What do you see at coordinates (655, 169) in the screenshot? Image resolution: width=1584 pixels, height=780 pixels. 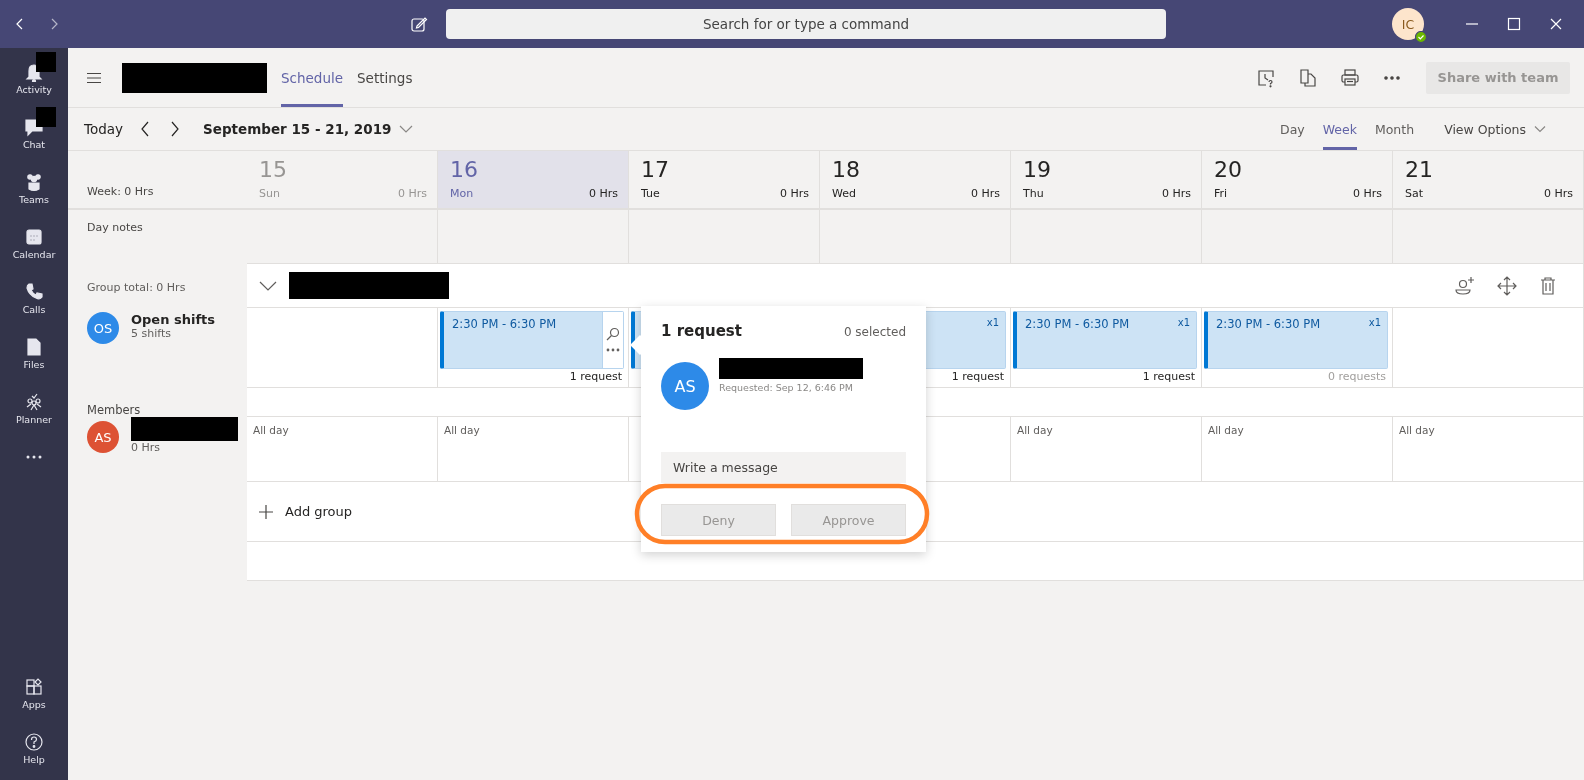 I see `day-number: 17` at bounding box center [655, 169].